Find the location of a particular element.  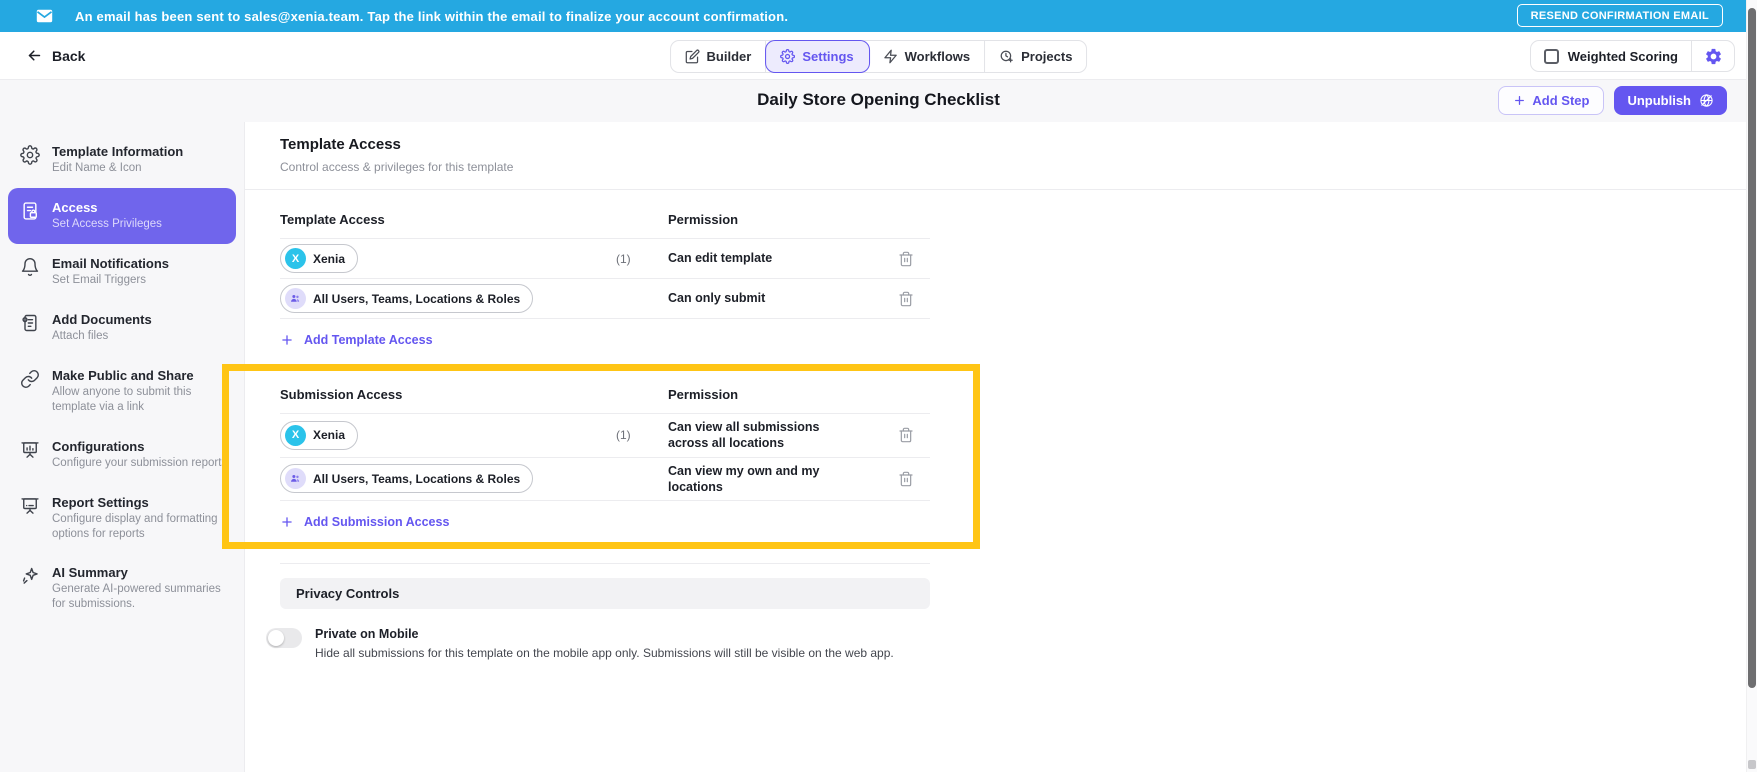

private-on-mobile-toggle is located at coordinates (284, 638).